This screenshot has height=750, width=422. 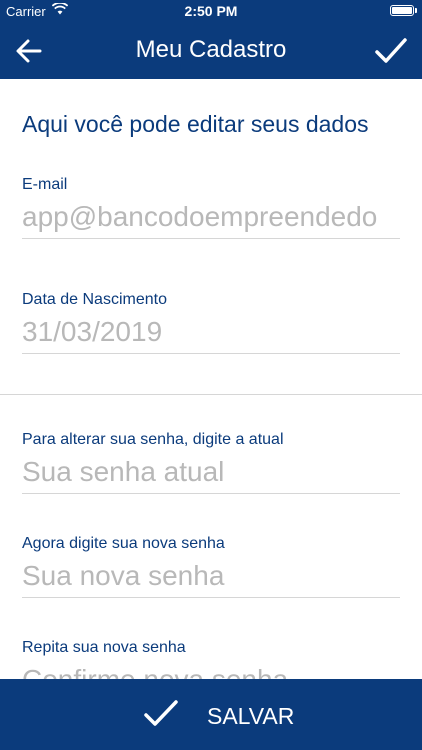 I want to click on navigation-bar: Meu Cadastro, so click(x=211, y=50).